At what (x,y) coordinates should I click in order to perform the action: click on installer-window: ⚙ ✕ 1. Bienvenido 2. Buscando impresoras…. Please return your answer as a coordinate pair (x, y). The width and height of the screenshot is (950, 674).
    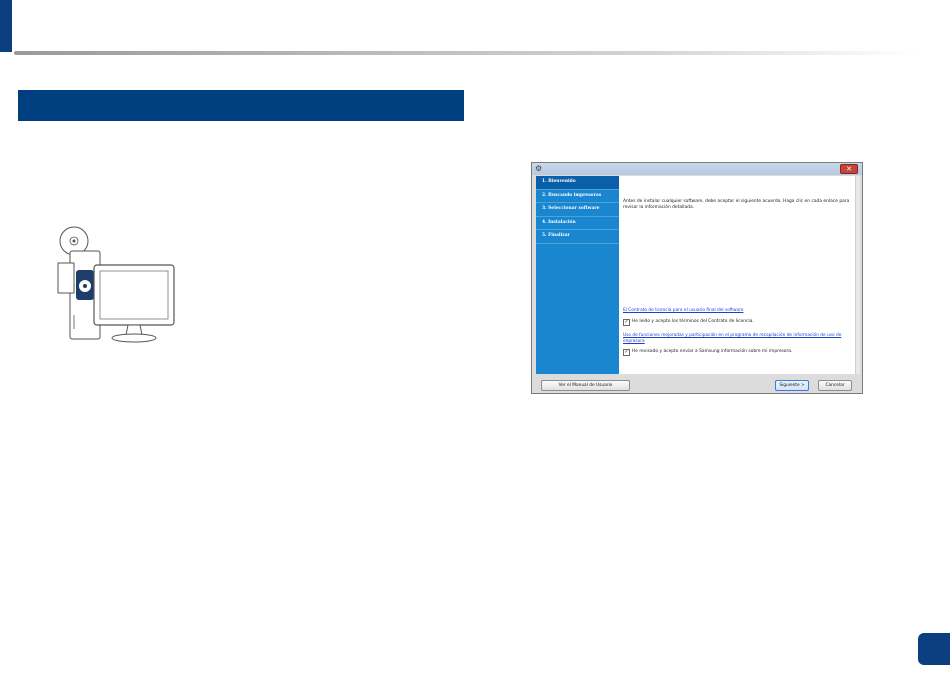
    Looking at the image, I should click on (697, 278).